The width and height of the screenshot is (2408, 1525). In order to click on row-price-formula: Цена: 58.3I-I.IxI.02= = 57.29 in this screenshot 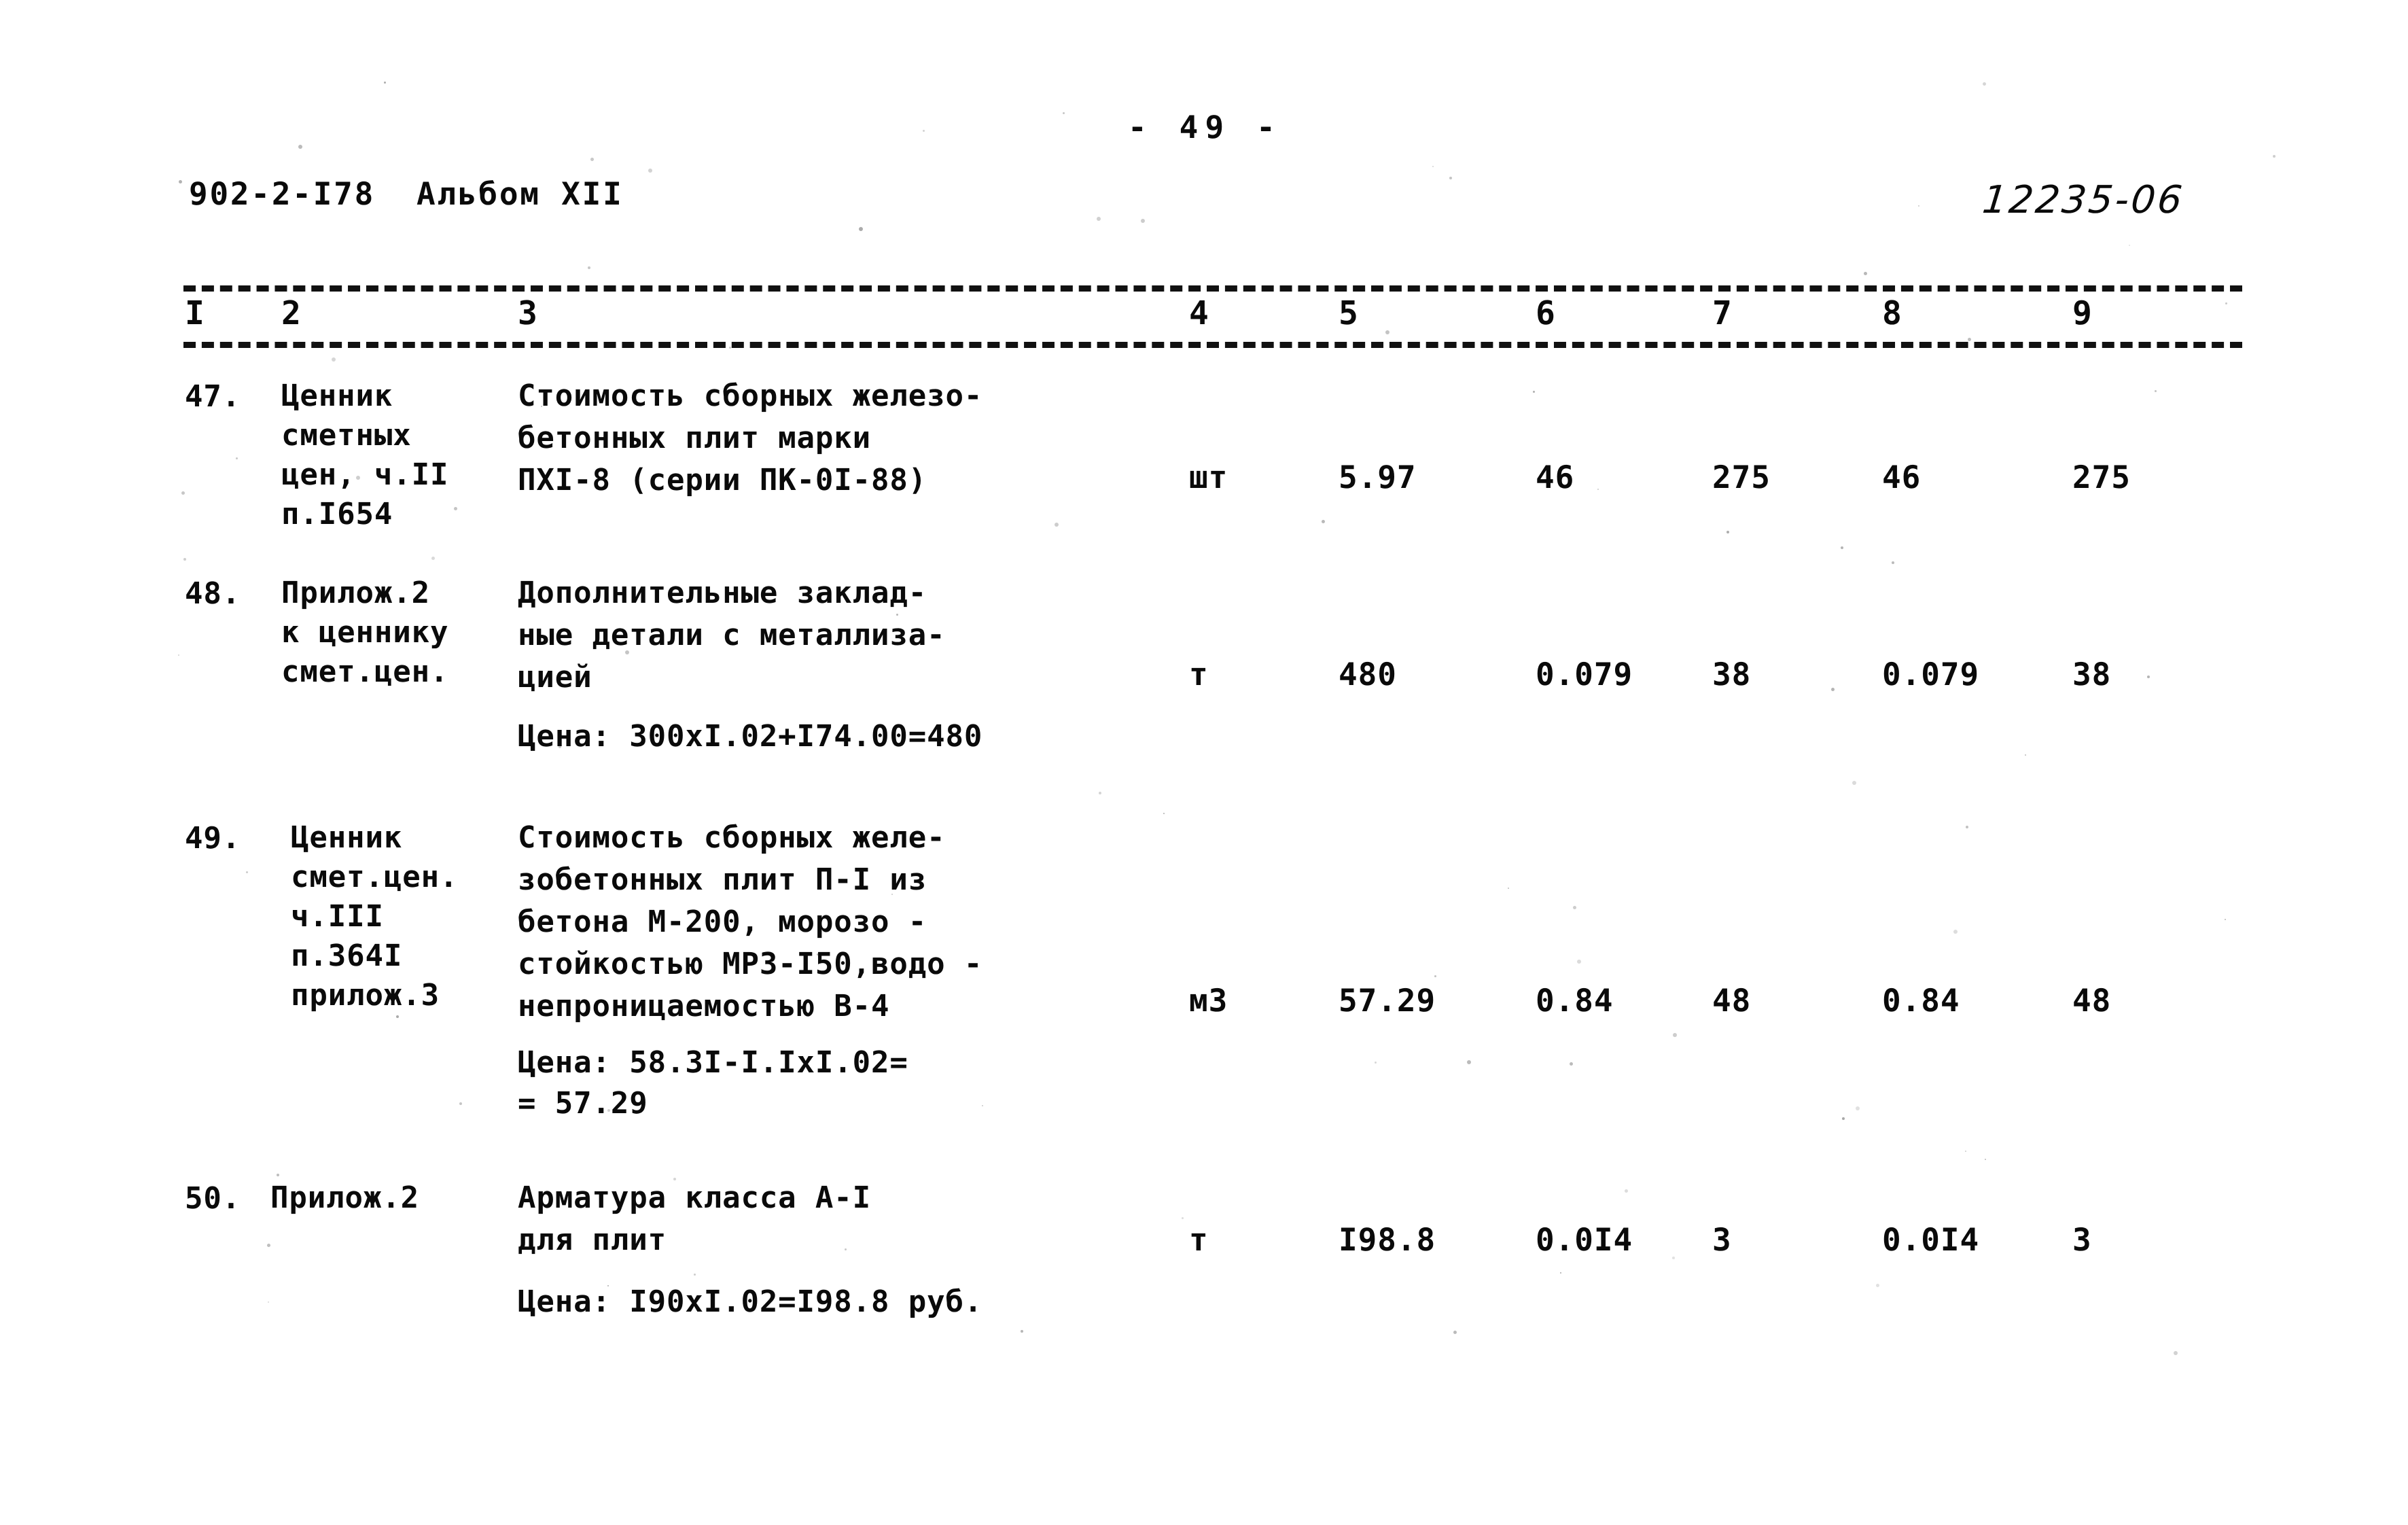, I will do `click(713, 1083)`.